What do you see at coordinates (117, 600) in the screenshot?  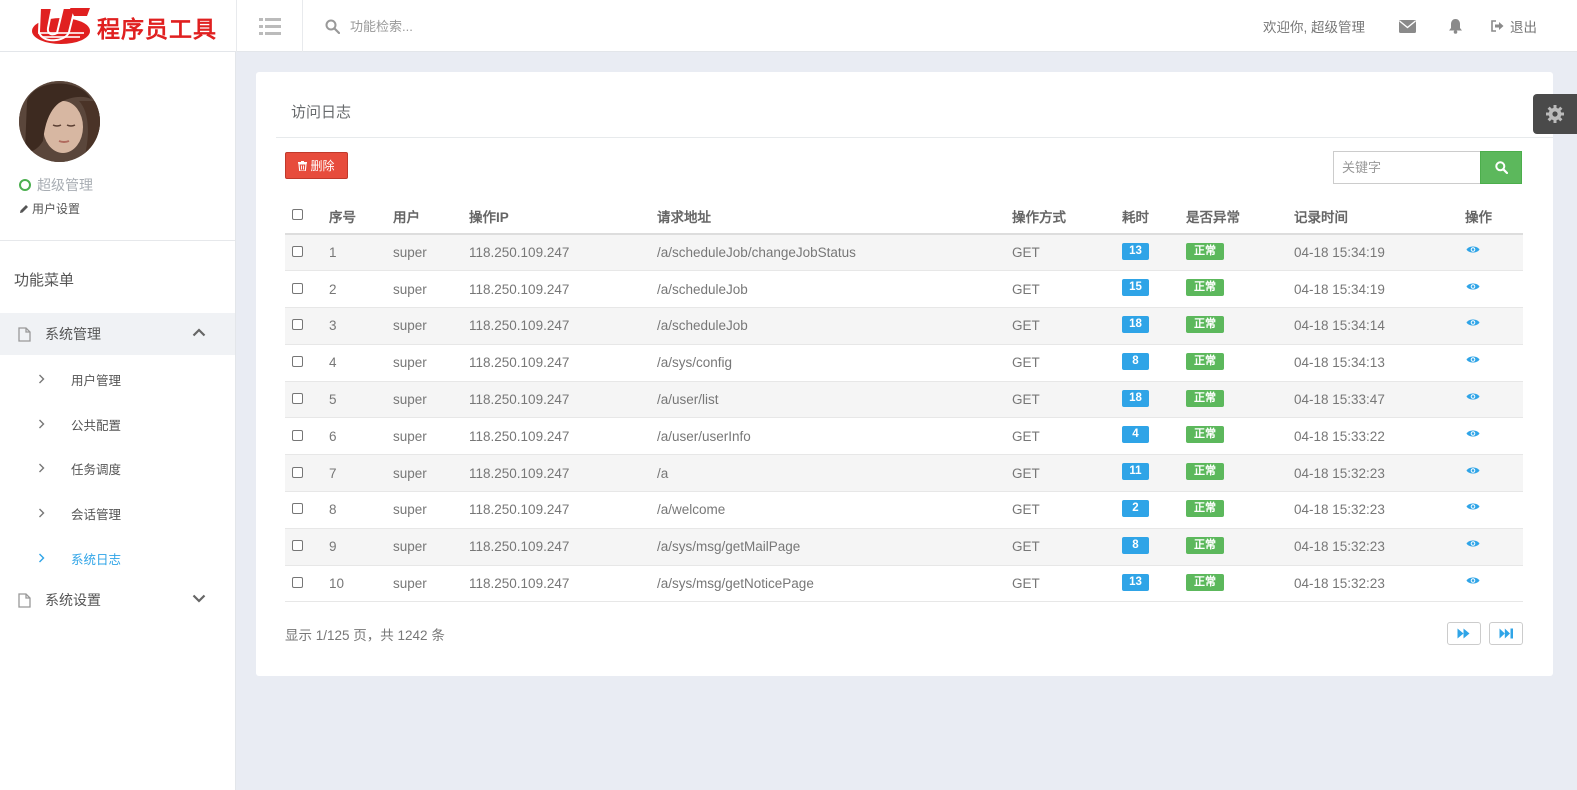 I see `menu-group-system-settings: 系统设置` at bounding box center [117, 600].